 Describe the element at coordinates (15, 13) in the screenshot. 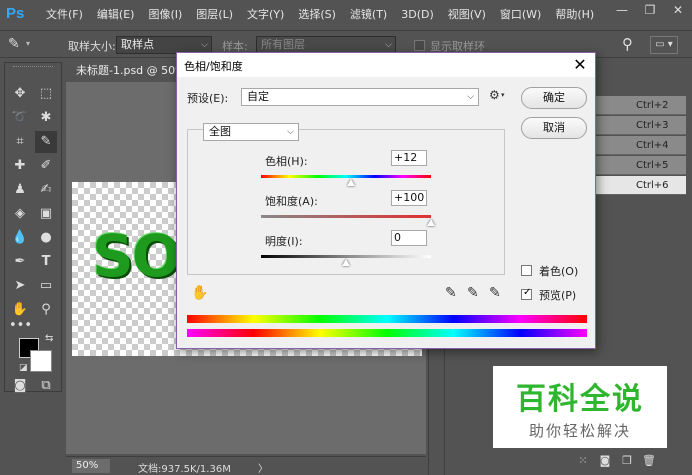

I see `photoshop-logo: Ps` at that location.